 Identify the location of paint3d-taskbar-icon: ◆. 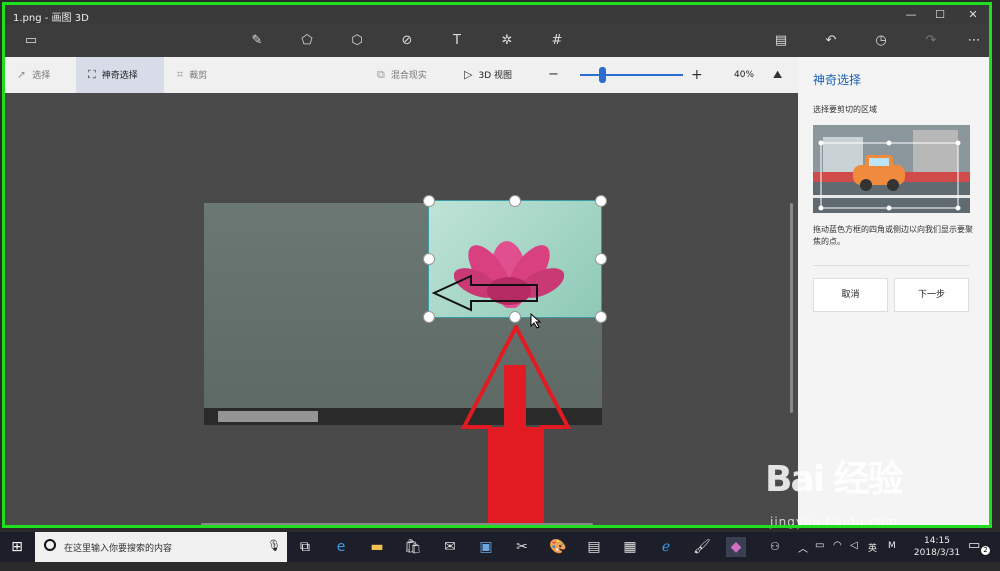
(736, 547).